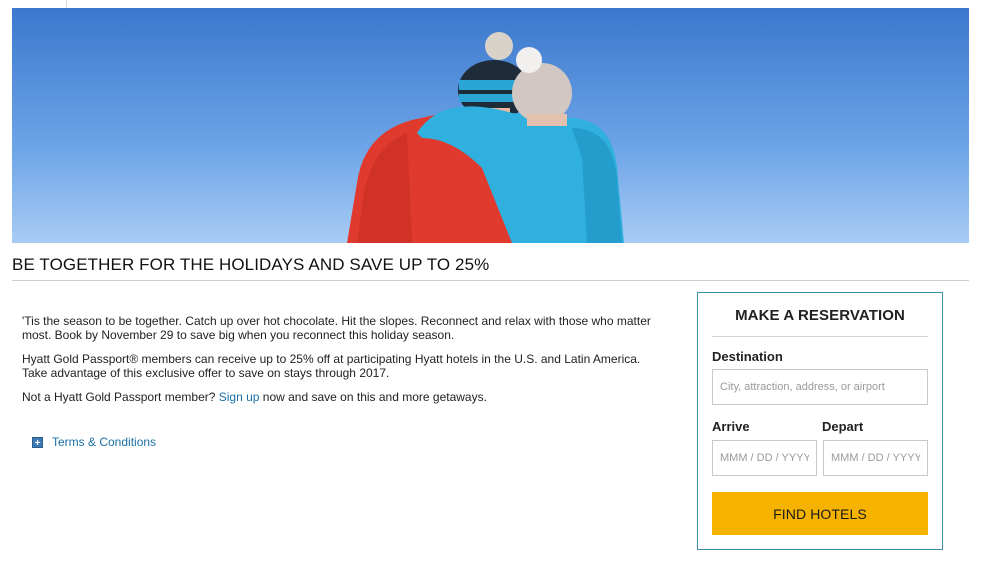 The width and height of the screenshot is (986, 566). I want to click on sign-up-link: Sign up, so click(239, 397).